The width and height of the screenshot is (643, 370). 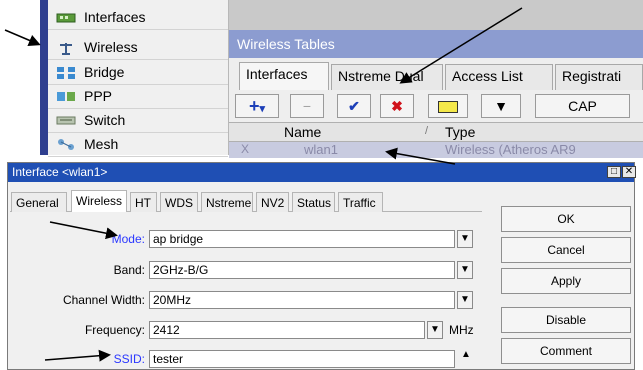 I want to click on arrow-to-ssid, so click(x=77, y=355).